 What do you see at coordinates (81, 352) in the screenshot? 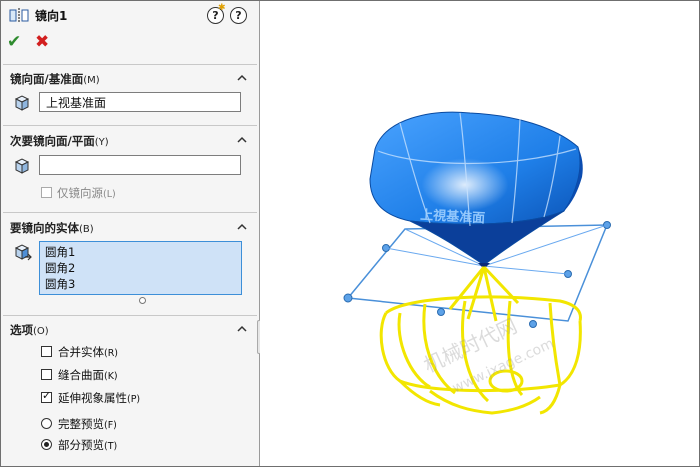
I see `merge-bodies-text: 合并实体` at bounding box center [81, 352].